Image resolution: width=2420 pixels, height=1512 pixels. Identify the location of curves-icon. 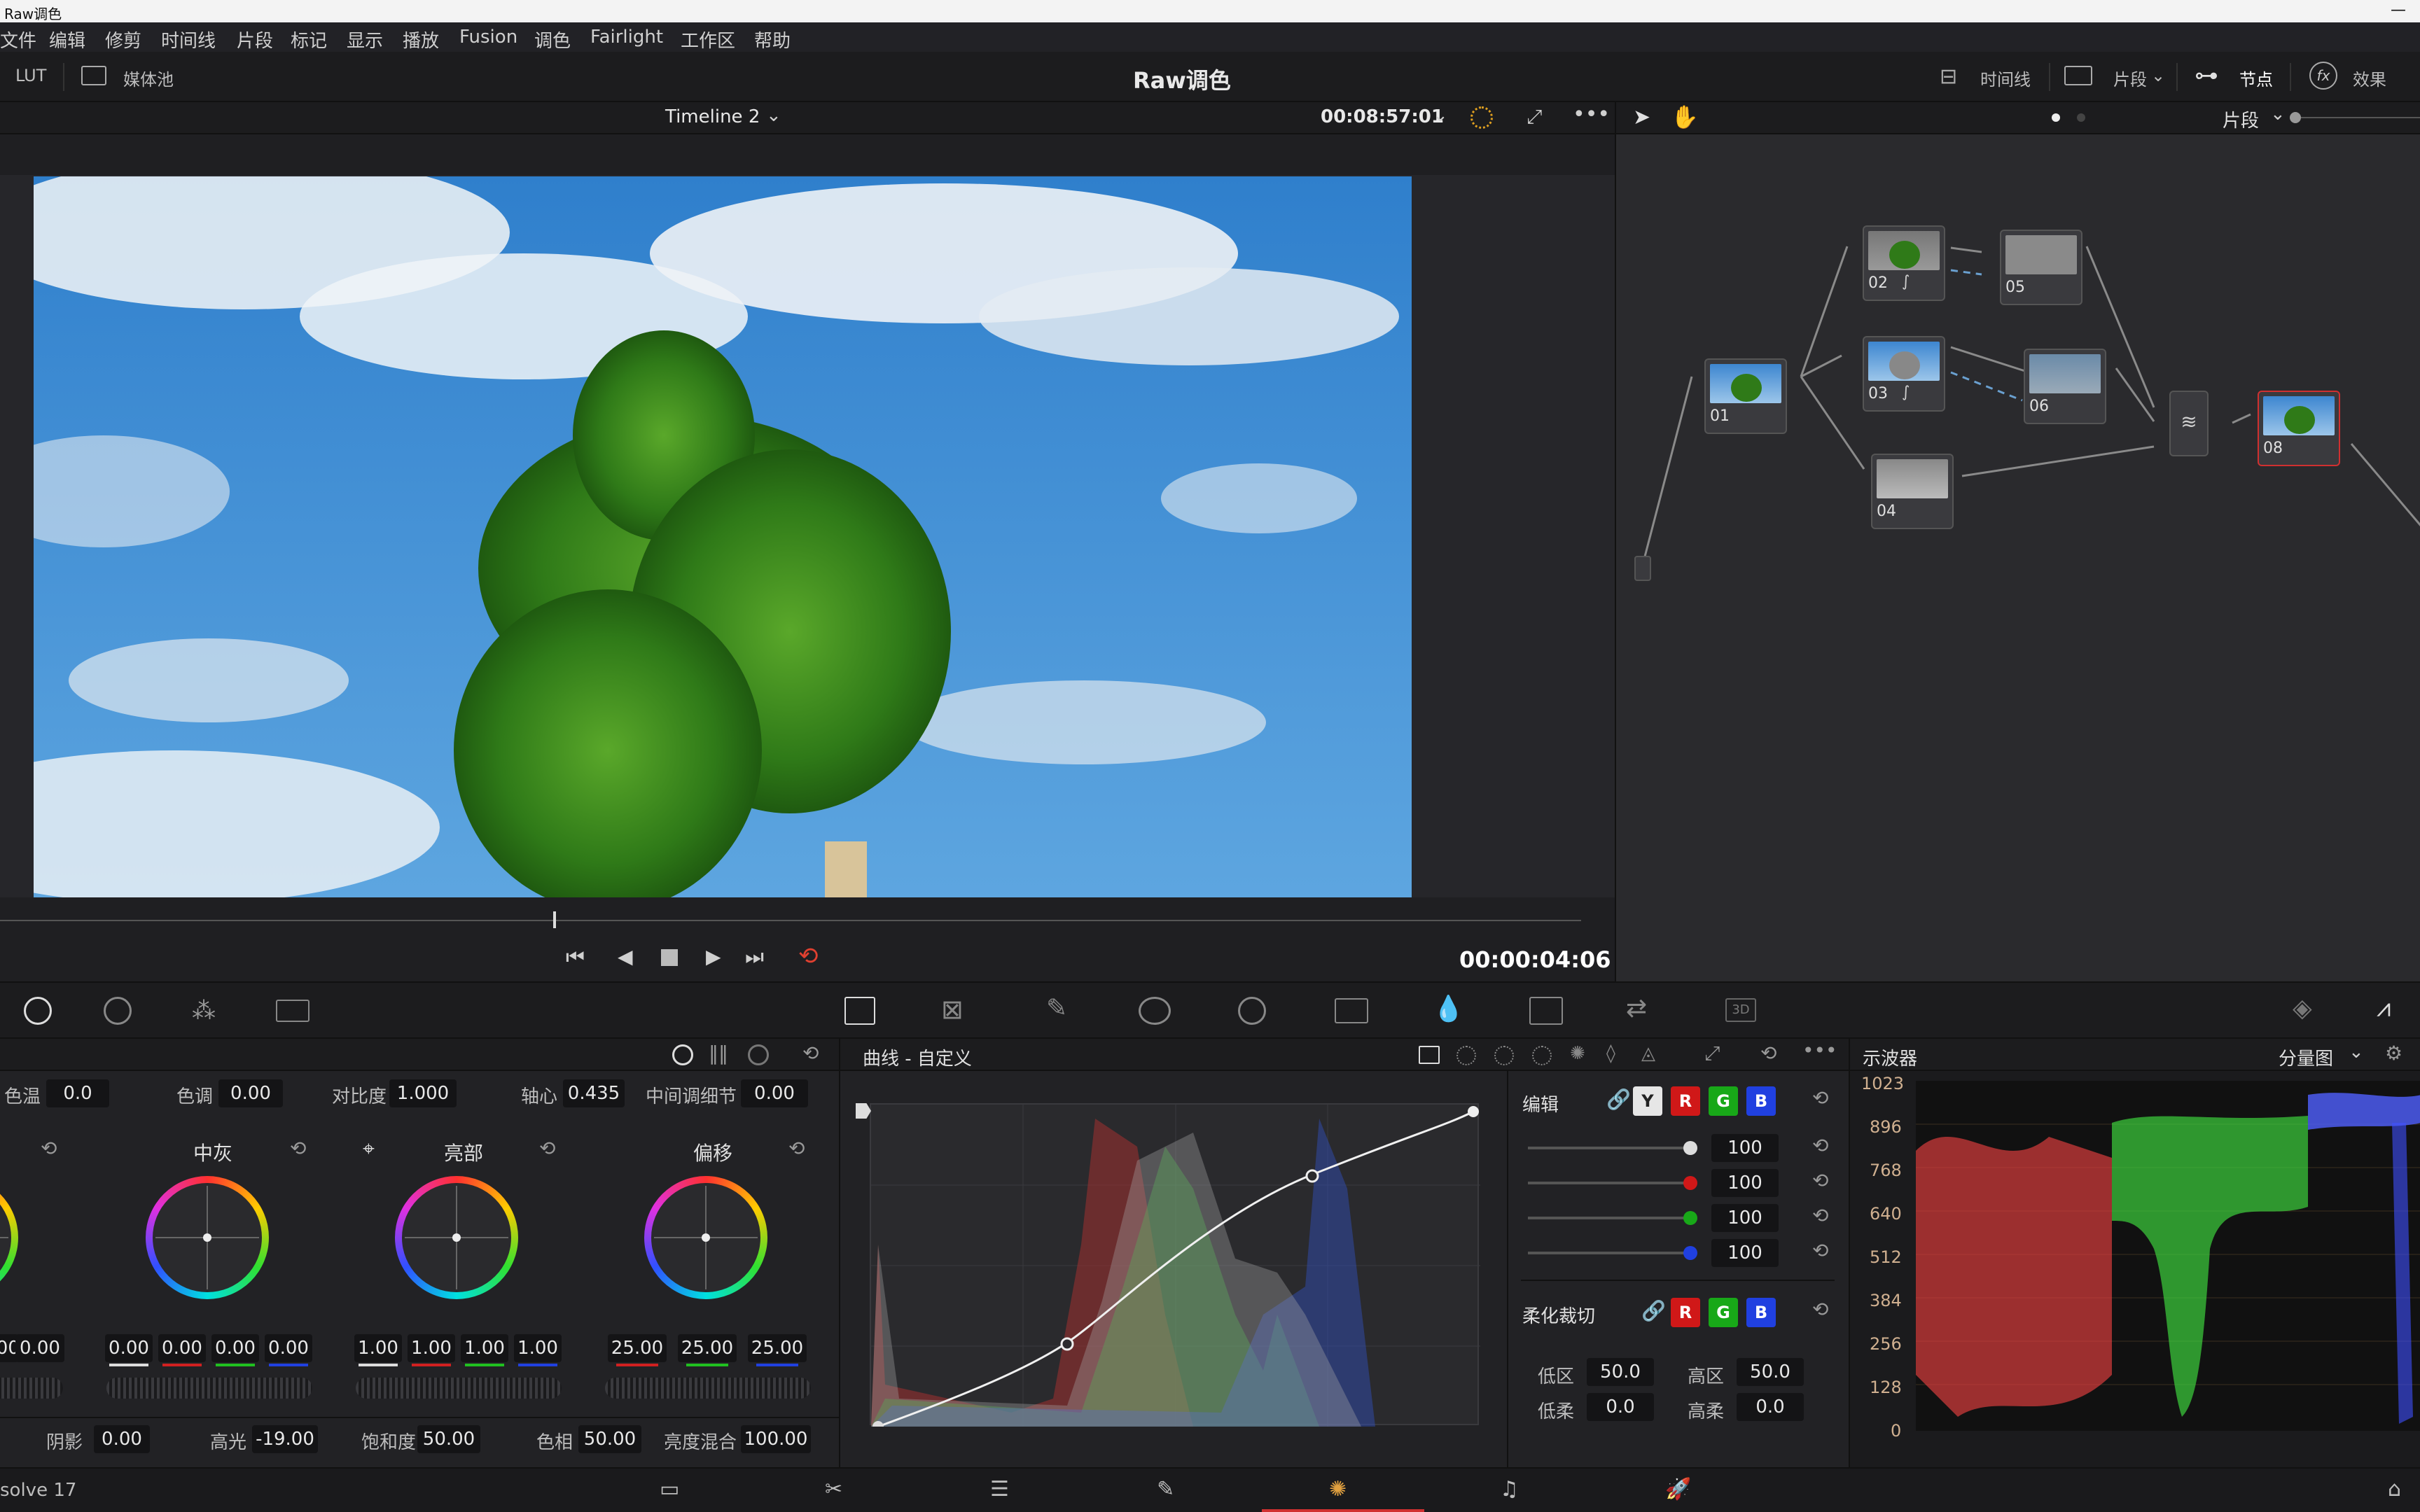
(859, 1011).